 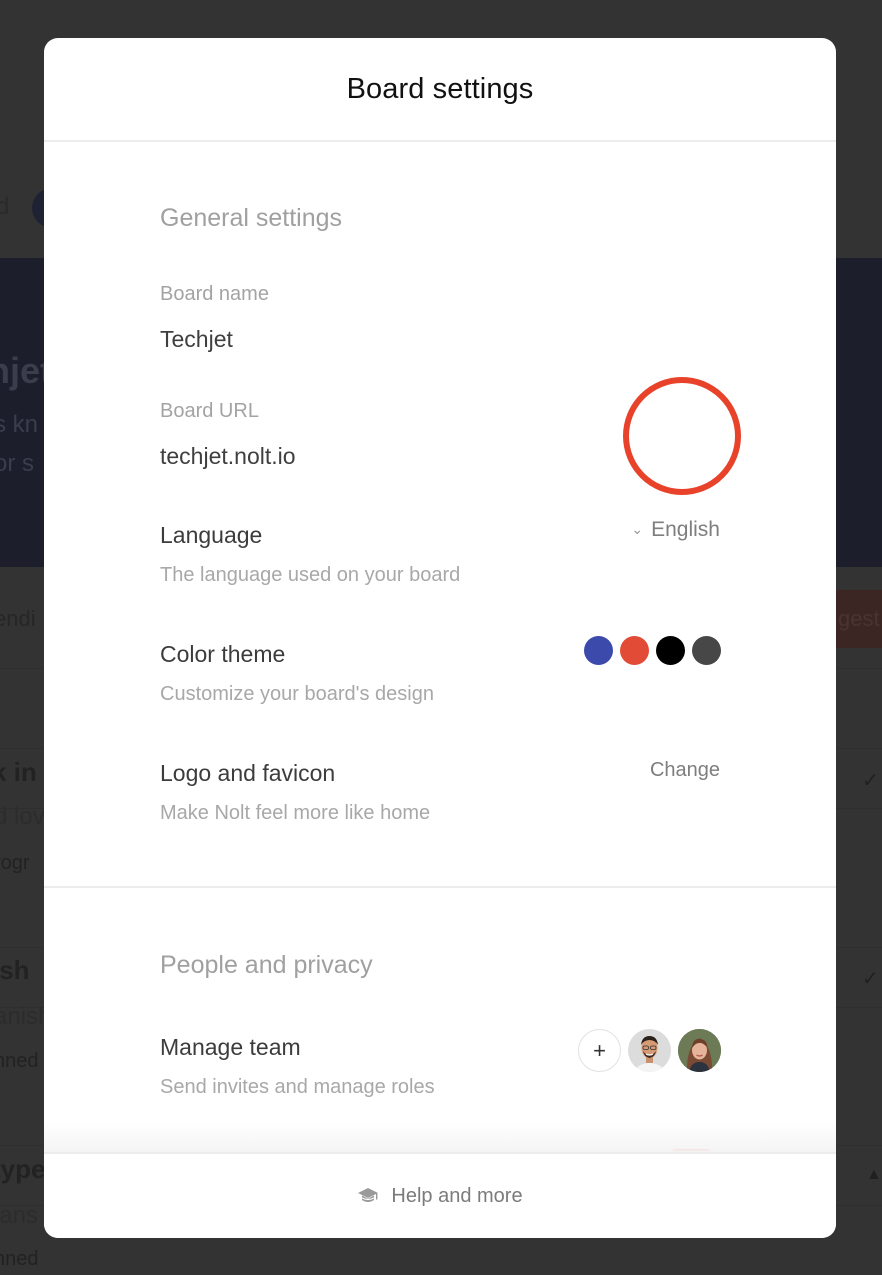 I want to click on language-title: Language, so click(x=211, y=535).